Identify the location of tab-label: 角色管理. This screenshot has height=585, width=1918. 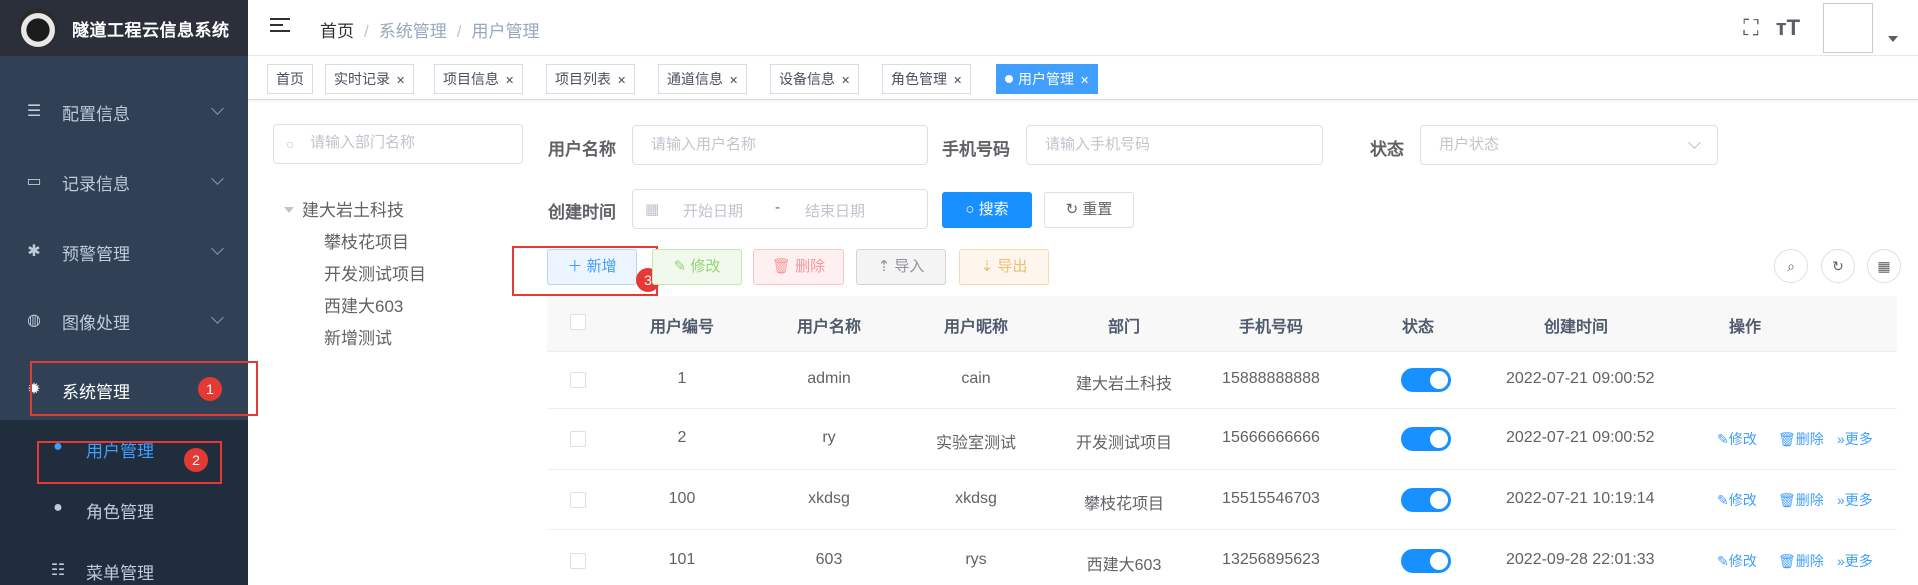
(919, 79).